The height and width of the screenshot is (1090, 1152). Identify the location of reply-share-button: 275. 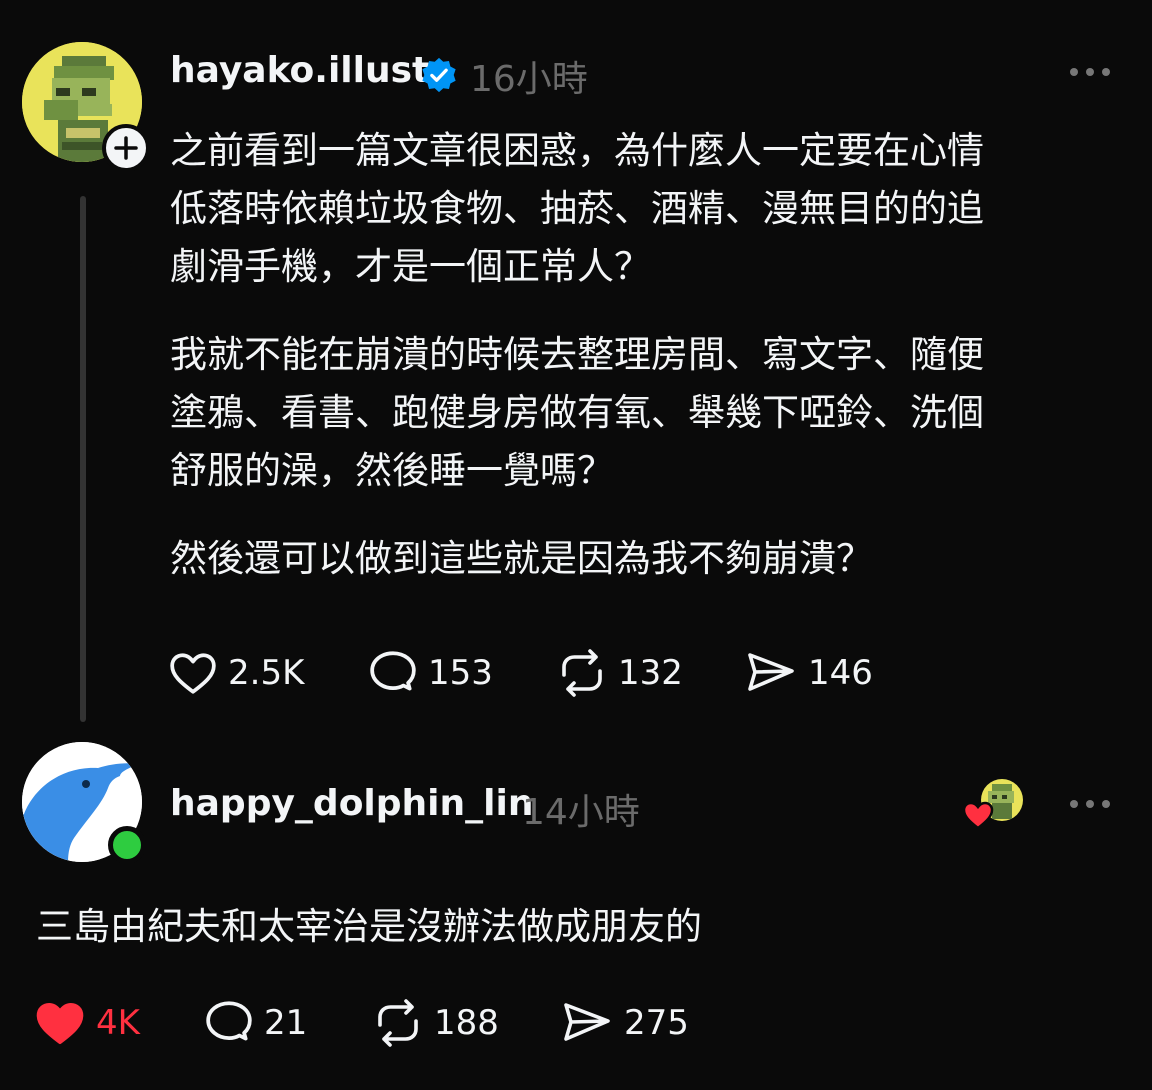
(625, 1023).